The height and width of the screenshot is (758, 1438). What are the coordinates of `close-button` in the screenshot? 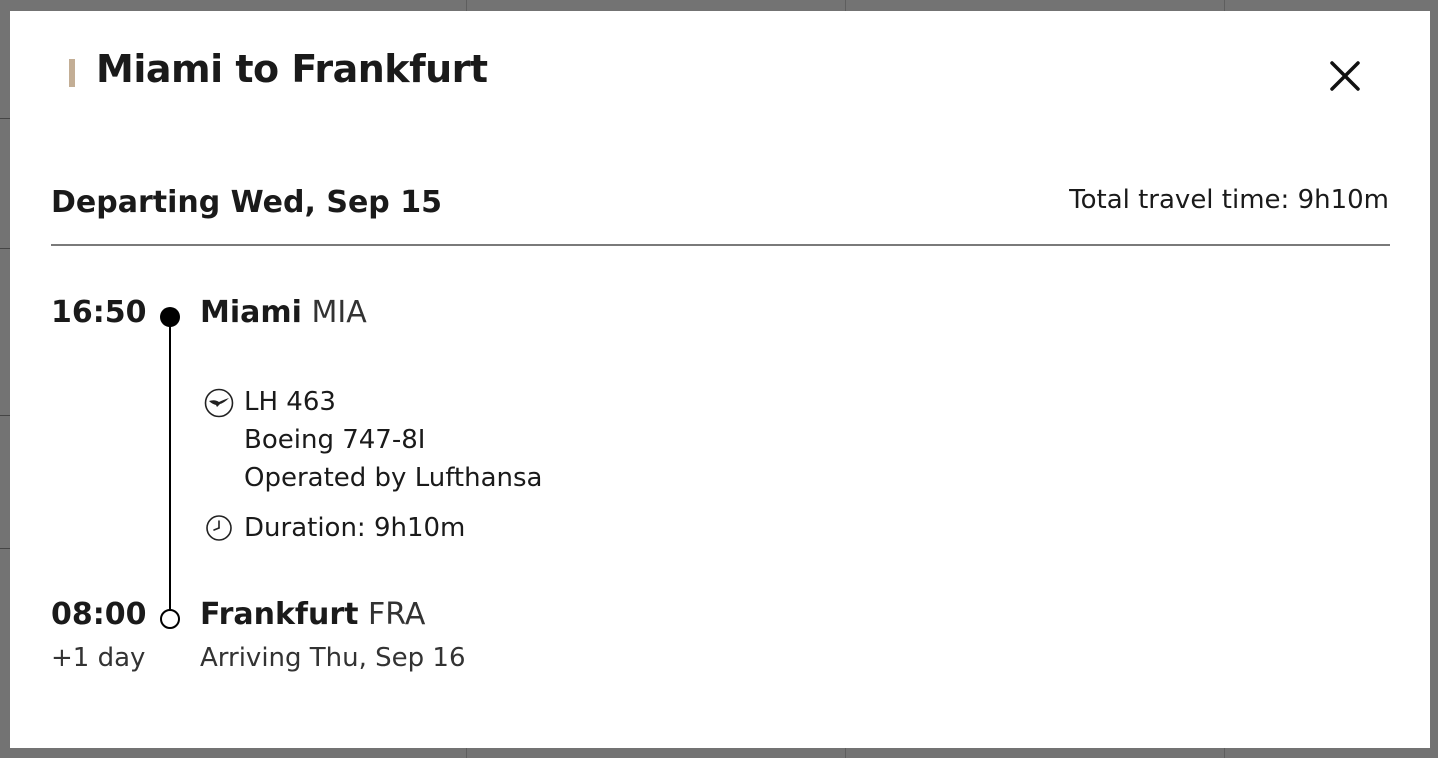 It's located at (1345, 76).